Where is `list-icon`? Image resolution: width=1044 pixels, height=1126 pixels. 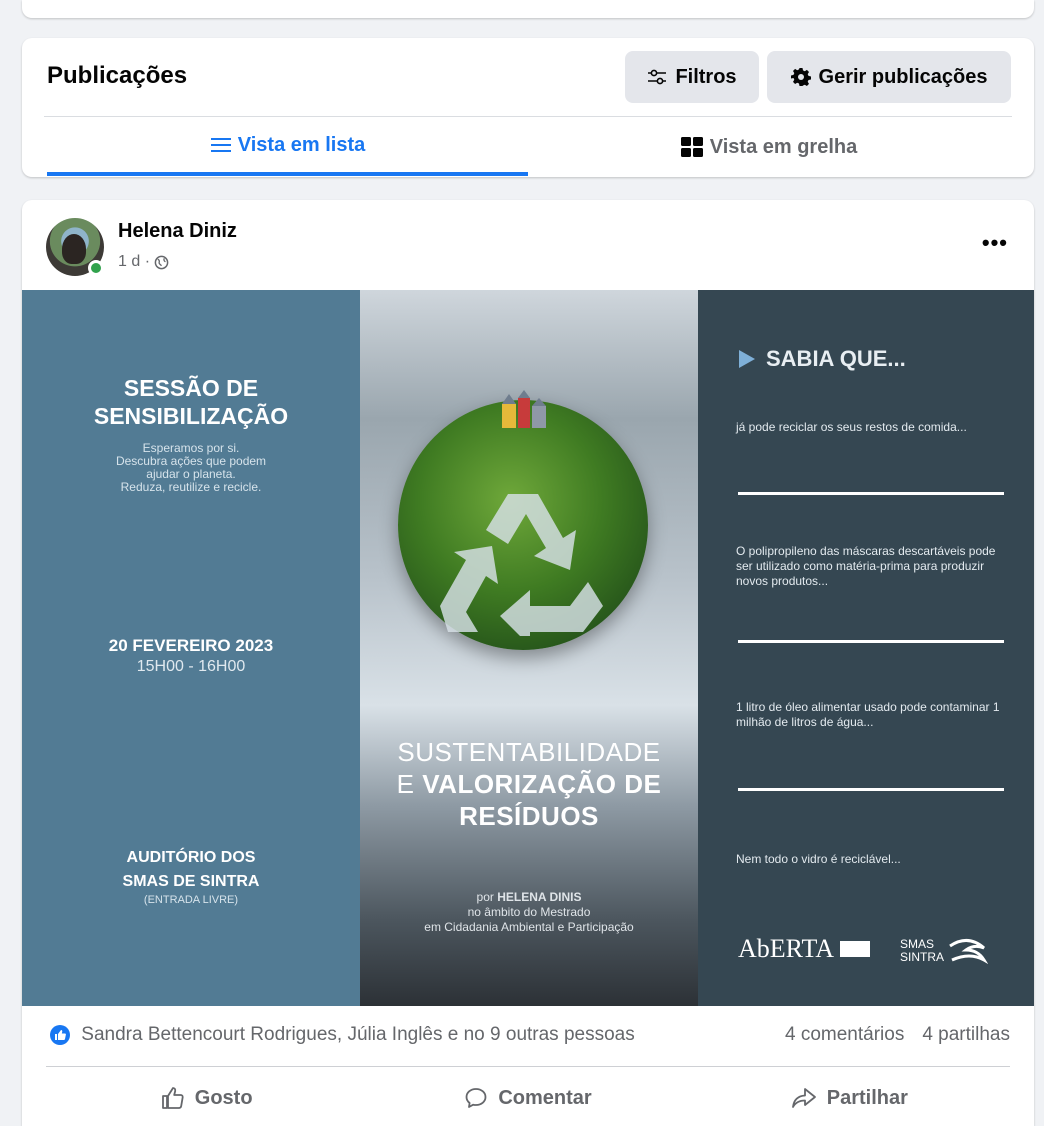
list-icon is located at coordinates (220, 145).